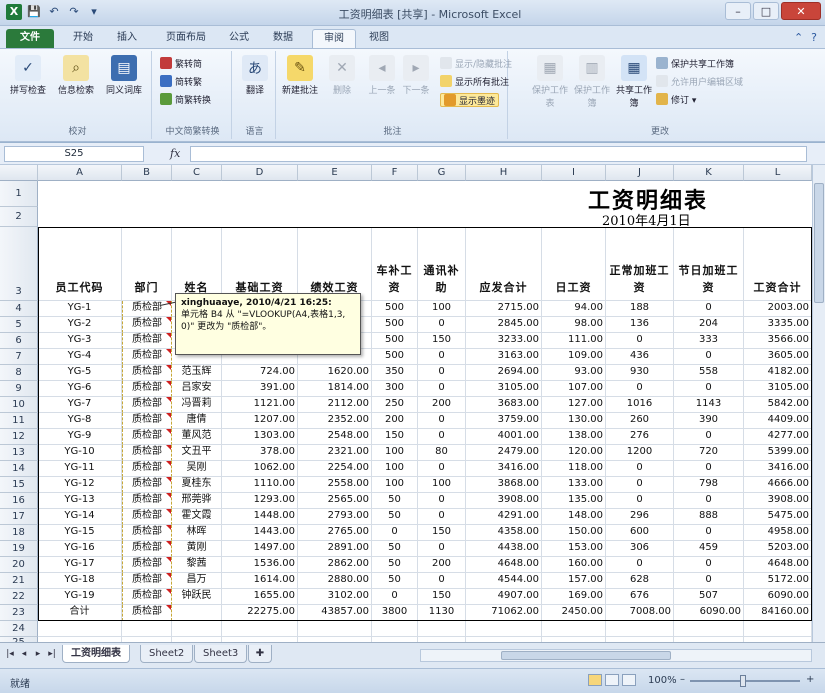 The image size is (825, 693). What do you see at coordinates (335, 581) in the screenshot?
I see `table-cell: 2880.00` at bounding box center [335, 581].